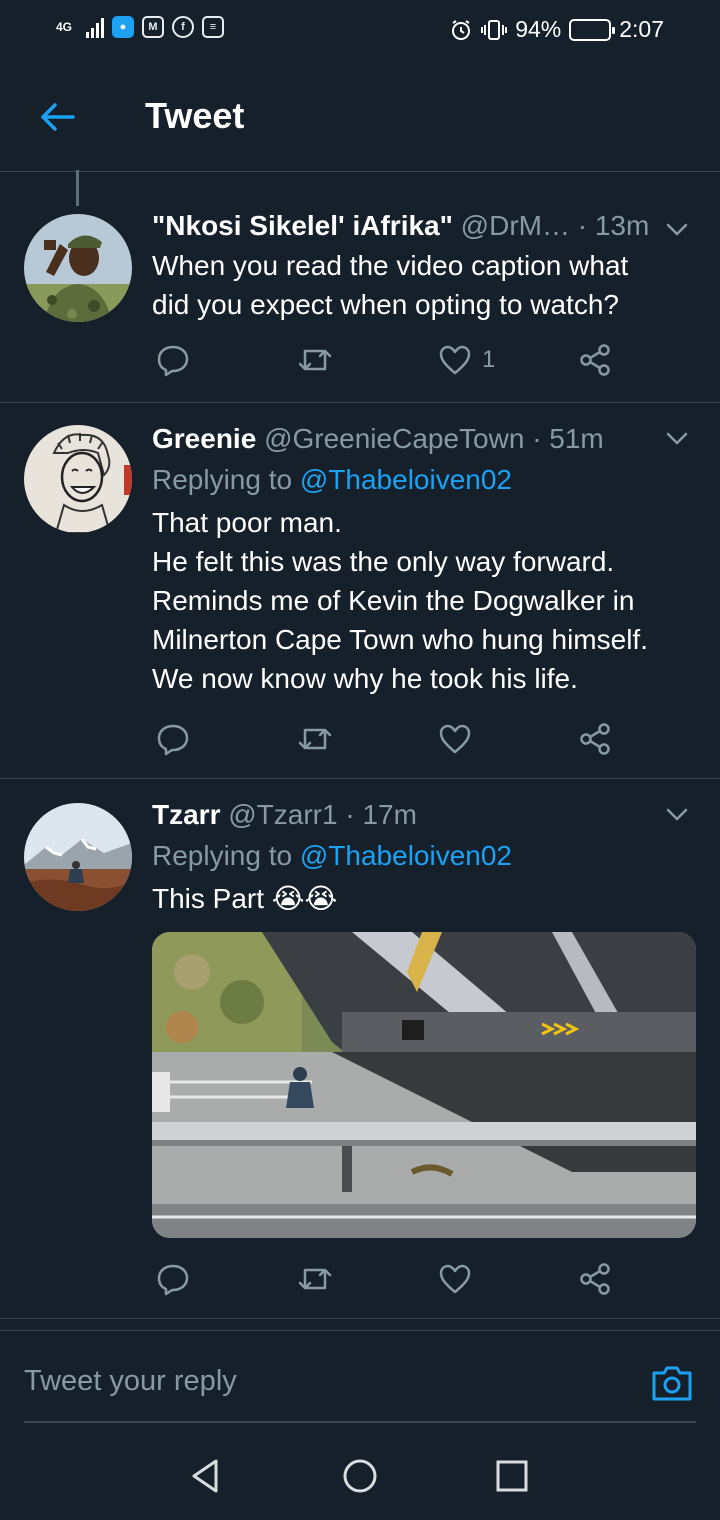 The height and width of the screenshot is (1520, 720). What do you see at coordinates (400, 639) in the screenshot?
I see `tweet-text-line: Milnerton Cape Town who hung himself.` at bounding box center [400, 639].